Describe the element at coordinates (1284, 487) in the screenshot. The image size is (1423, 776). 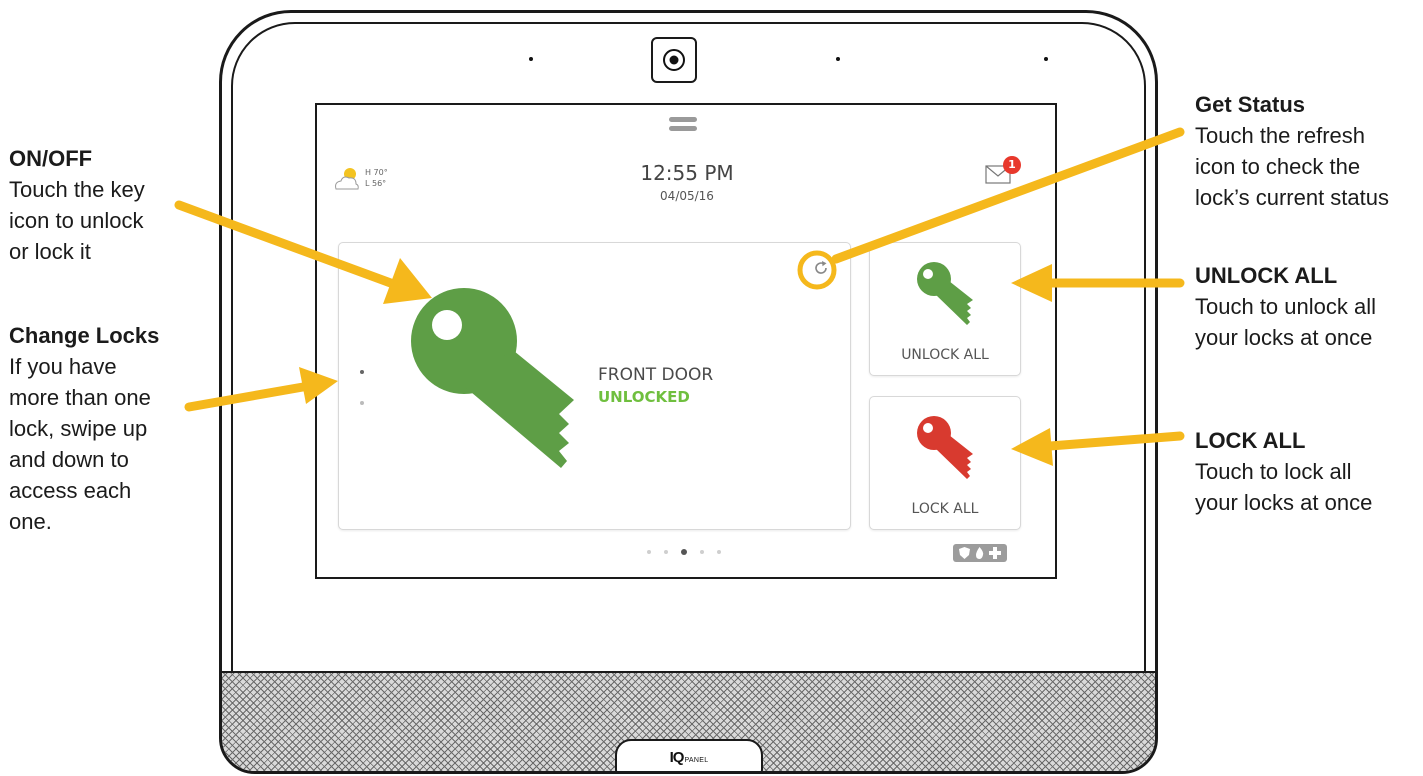
I see `callout-desc: Touch to lock all your locks at once` at that location.